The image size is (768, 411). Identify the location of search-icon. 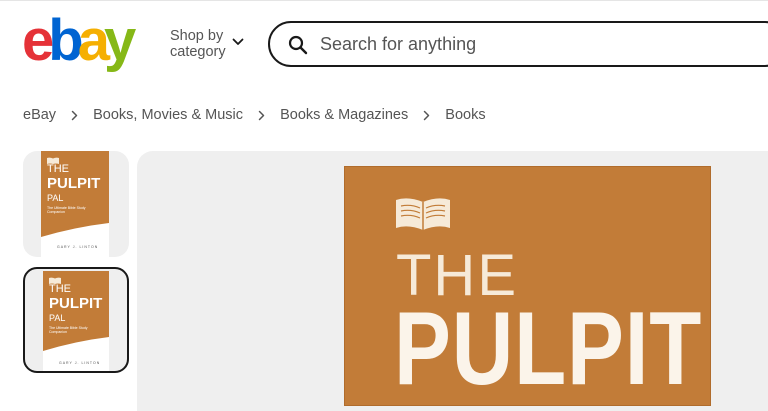
(298, 45).